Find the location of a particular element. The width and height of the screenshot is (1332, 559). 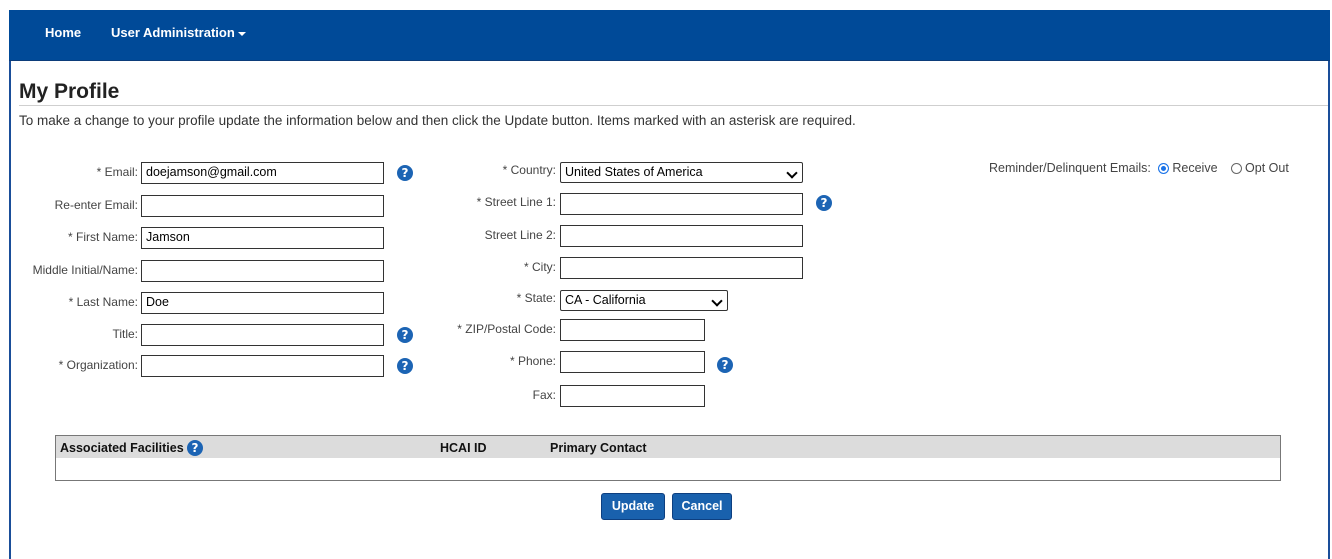

cancel-button: Cancel is located at coordinates (702, 506).